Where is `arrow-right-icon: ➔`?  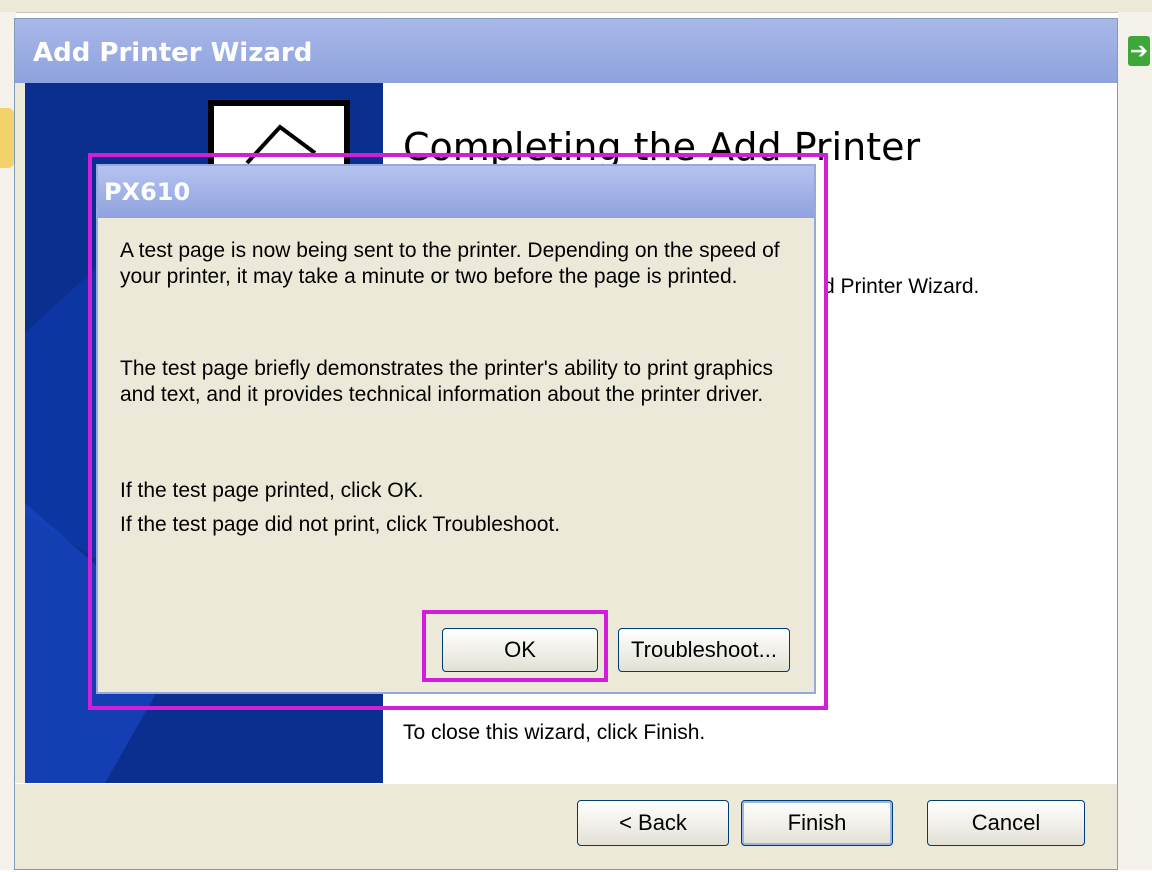 arrow-right-icon: ➔ is located at coordinates (1139, 51).